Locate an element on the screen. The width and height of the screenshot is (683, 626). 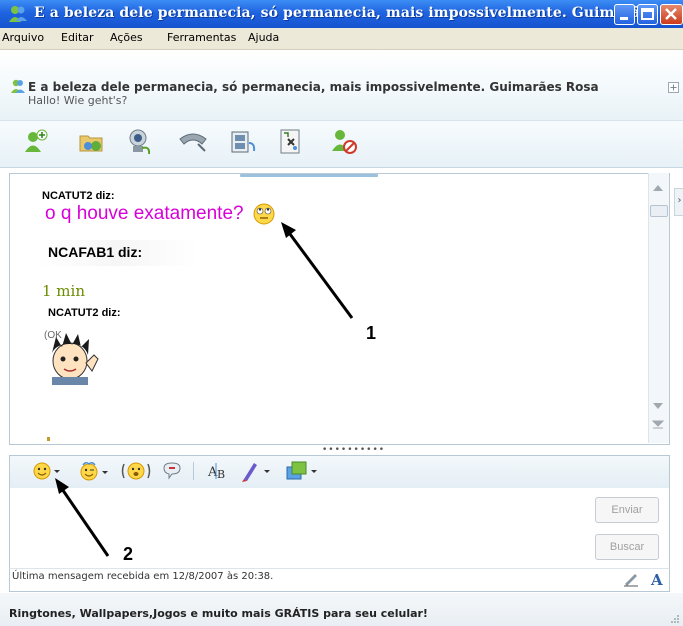
annotation-label-2: 2 is located at coordinates (128, 554).